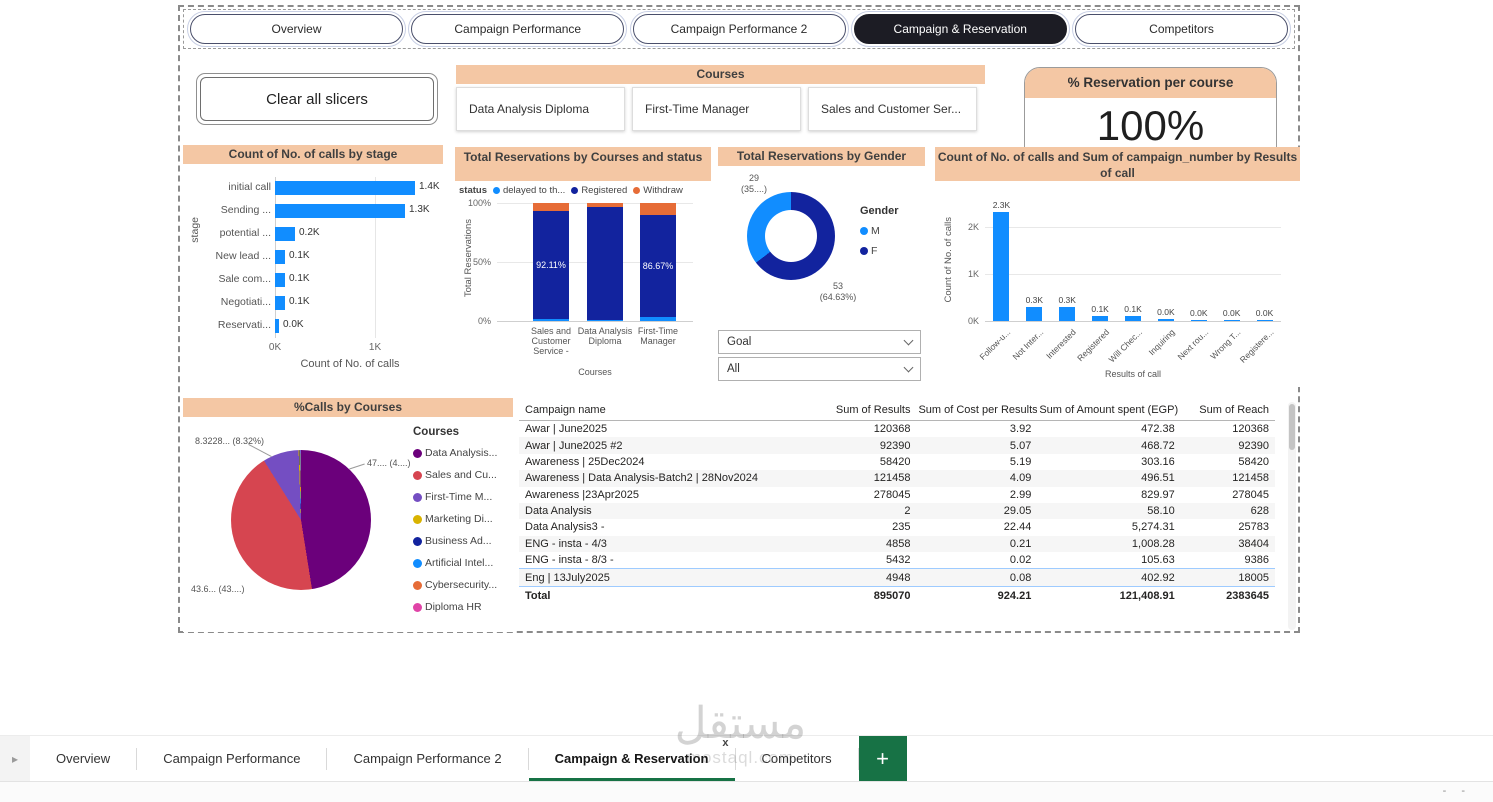 This screenshot has width=1493, height=802. I want to click on page-tab-competitors: Competitors, so click(797, 758).